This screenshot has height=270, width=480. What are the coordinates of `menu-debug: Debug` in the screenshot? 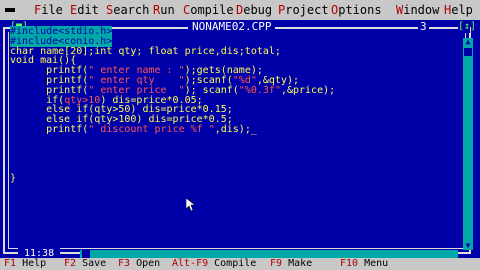 It's located at (254, 10).